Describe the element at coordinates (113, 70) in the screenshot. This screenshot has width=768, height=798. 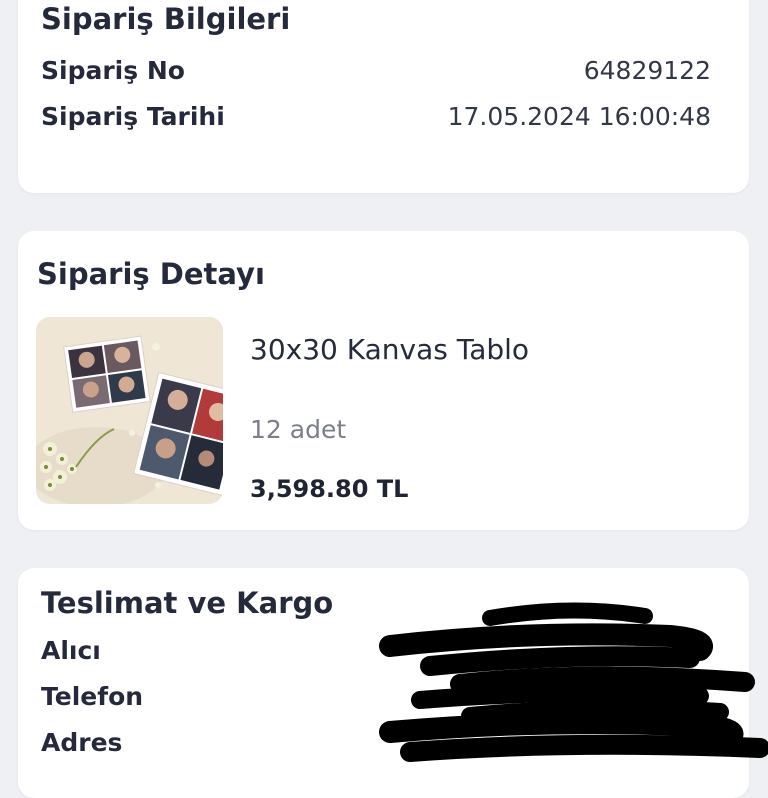
I see `order-number-label: Sipariş No` at that location.